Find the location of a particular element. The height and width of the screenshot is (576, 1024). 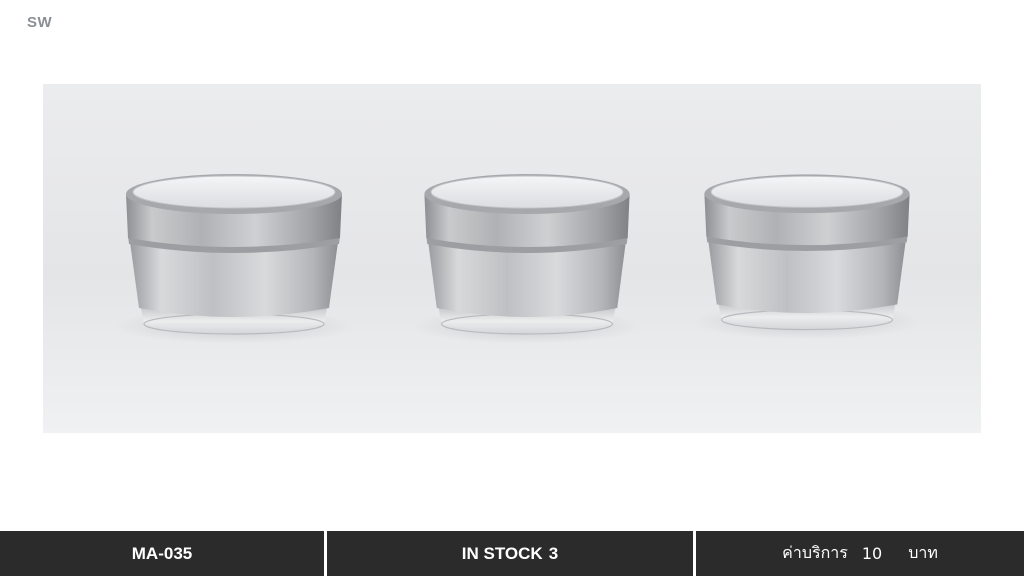

product-info-bar: MA-035 IN STOCK 3 ค่าบริการ 10 บาท is located at coordinates (512, 553).